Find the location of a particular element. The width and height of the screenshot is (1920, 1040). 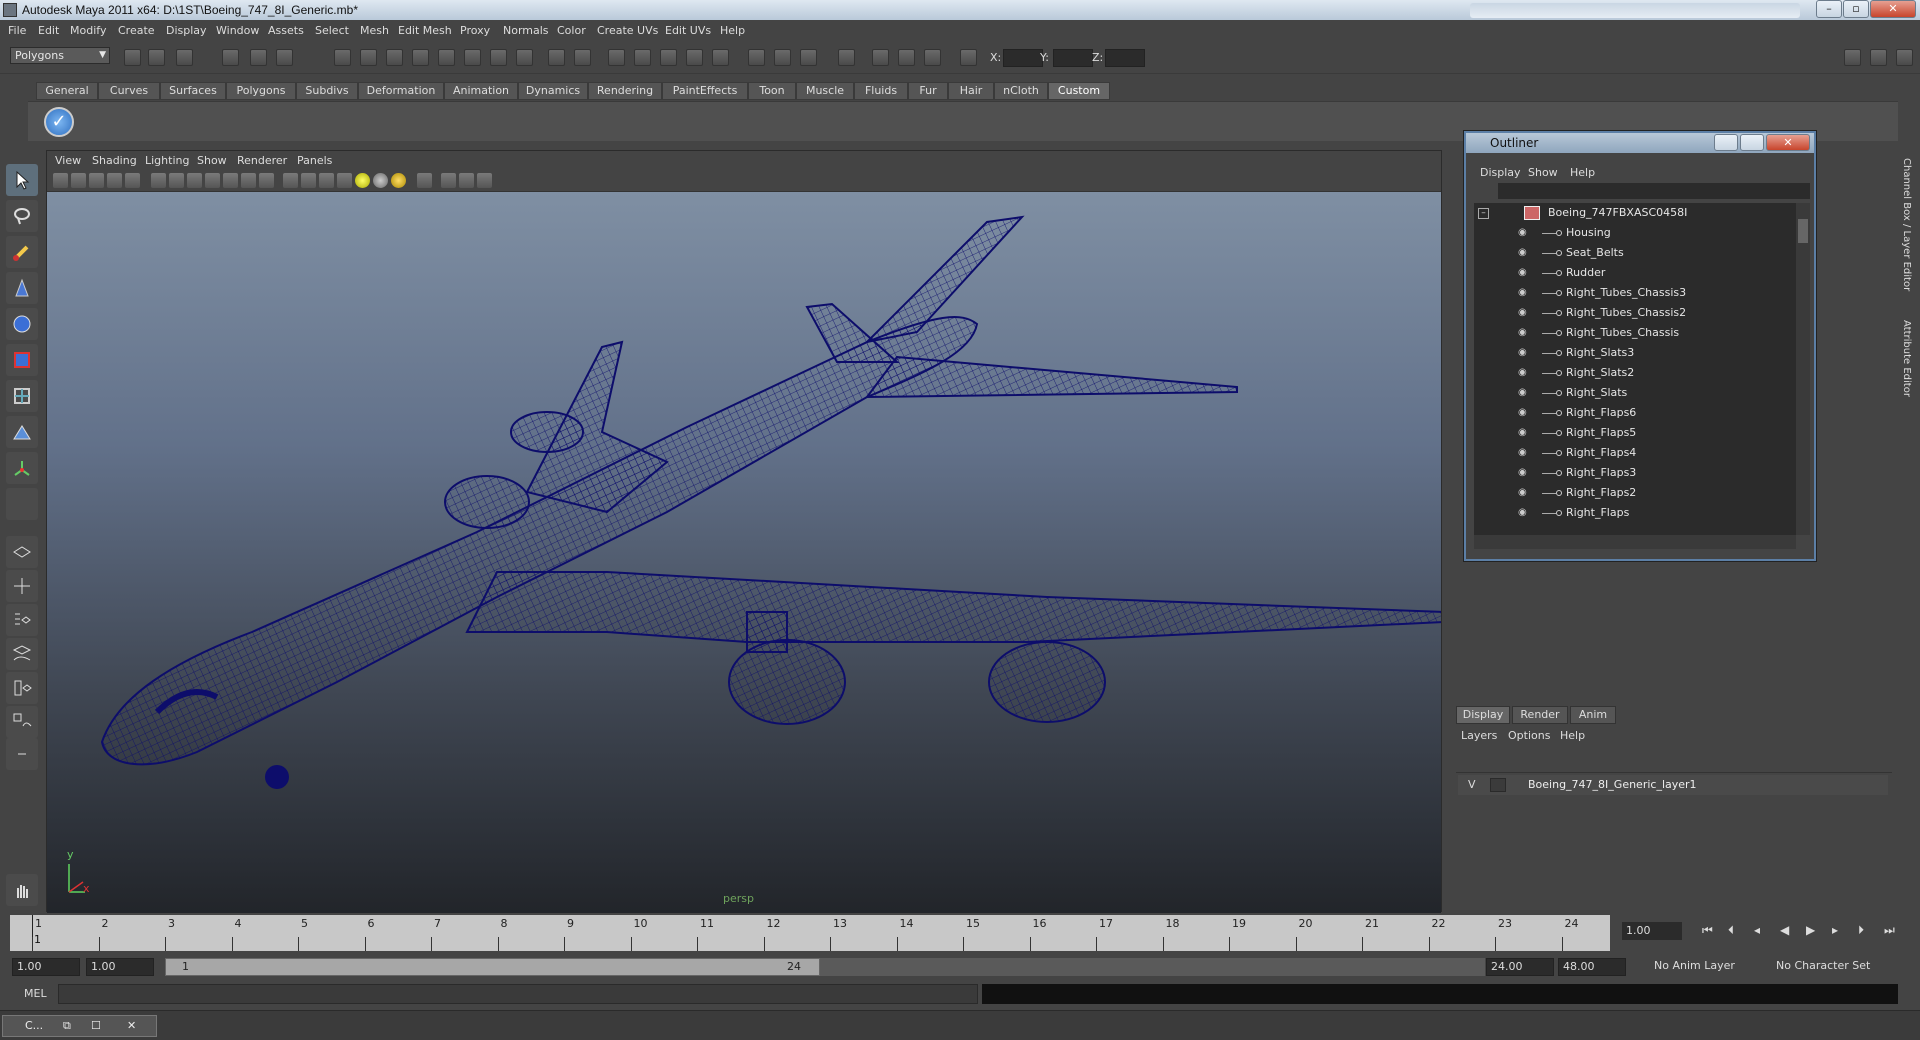

menu-proxy: Proxy is located at coordinates (475, 30).